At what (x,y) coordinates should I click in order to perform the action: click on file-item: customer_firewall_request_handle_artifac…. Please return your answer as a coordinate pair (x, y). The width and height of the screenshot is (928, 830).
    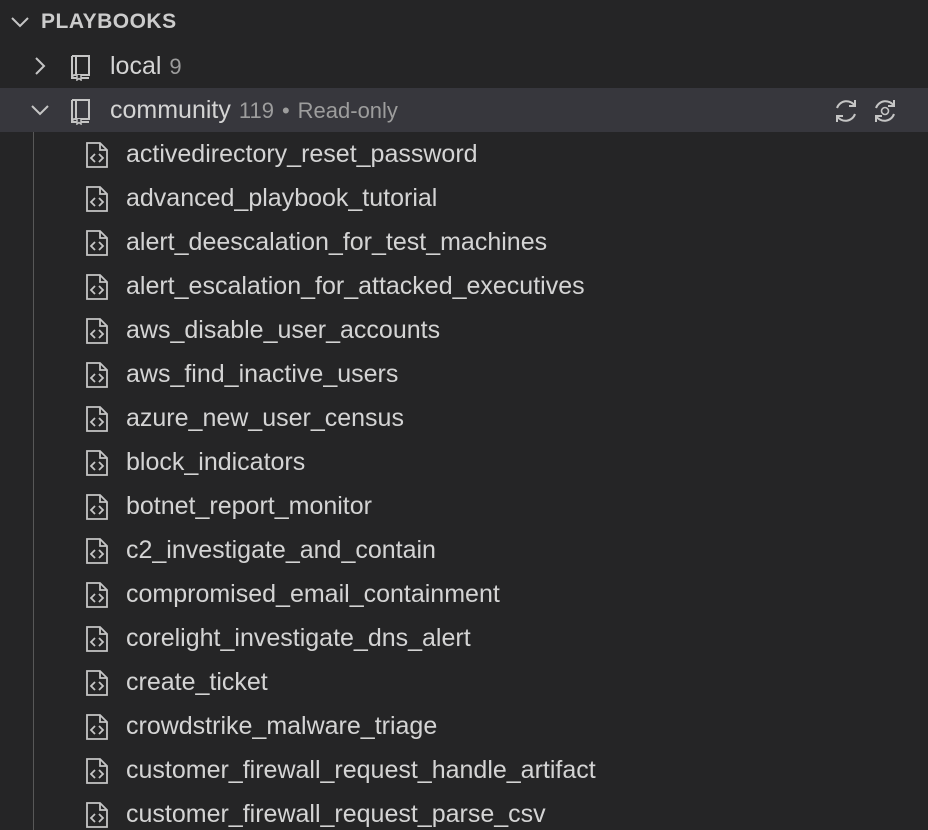
    Looking at the image, I should click on (464, 770).